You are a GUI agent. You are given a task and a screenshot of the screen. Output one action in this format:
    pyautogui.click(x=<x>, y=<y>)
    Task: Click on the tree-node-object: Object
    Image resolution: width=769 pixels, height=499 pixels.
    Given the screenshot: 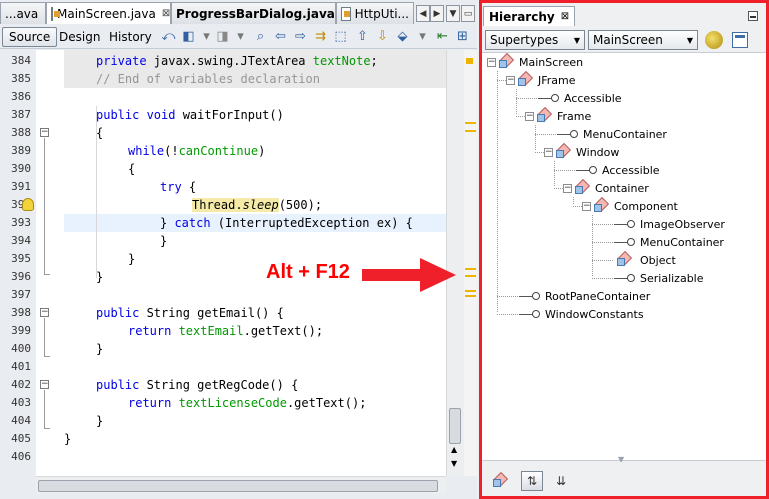 What is the action you would take?
    pyautogui.click(x=645, y=259)
    